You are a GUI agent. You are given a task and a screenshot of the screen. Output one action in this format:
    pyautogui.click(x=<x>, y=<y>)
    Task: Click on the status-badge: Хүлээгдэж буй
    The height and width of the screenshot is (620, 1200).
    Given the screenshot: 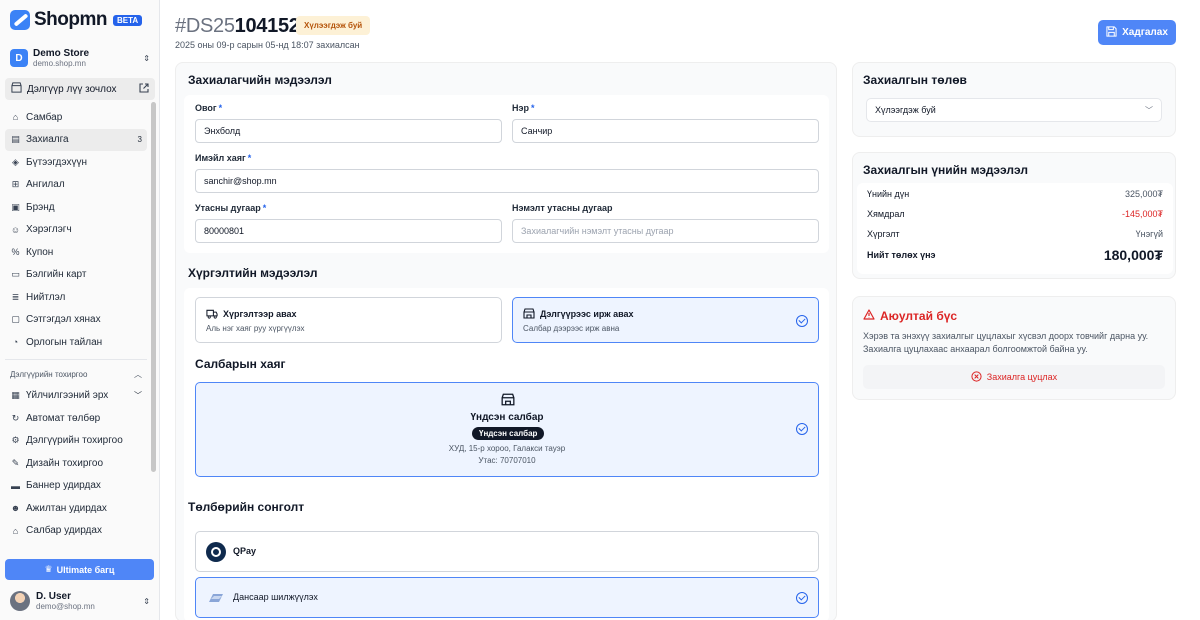 What is the action you would take?
    pyautogui.click(x=333, y=25)
    